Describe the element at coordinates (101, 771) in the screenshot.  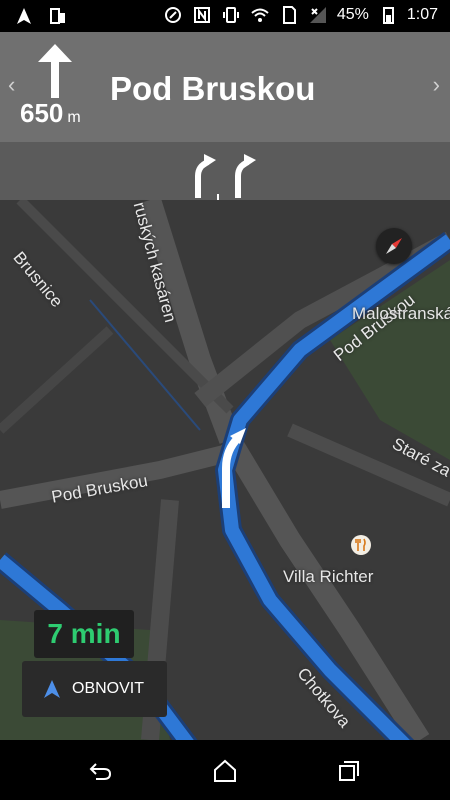
I see `back-icon` at that location.